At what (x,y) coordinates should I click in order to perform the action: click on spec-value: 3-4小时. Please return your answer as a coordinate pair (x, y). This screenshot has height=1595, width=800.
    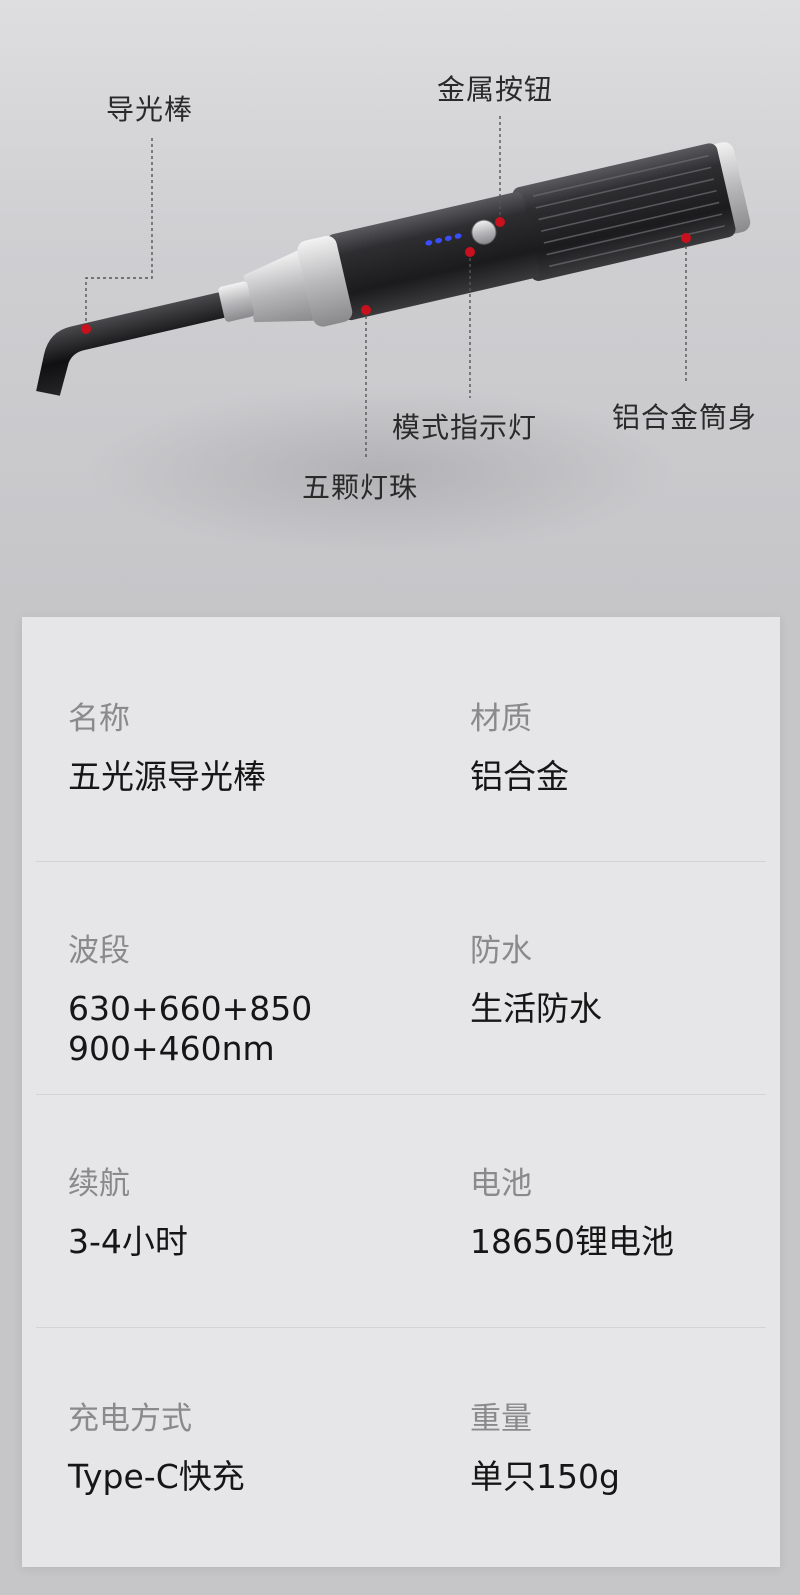
    Looking at the image, I should click on (128, 1241).